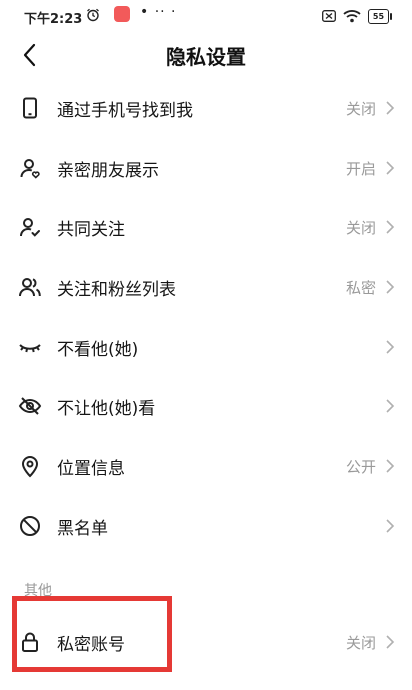  What do you see at coordinates (206, 466) in the screenshot?
I see `setting-row-location: 位置信息 公开` at bounding box center [206, 466].